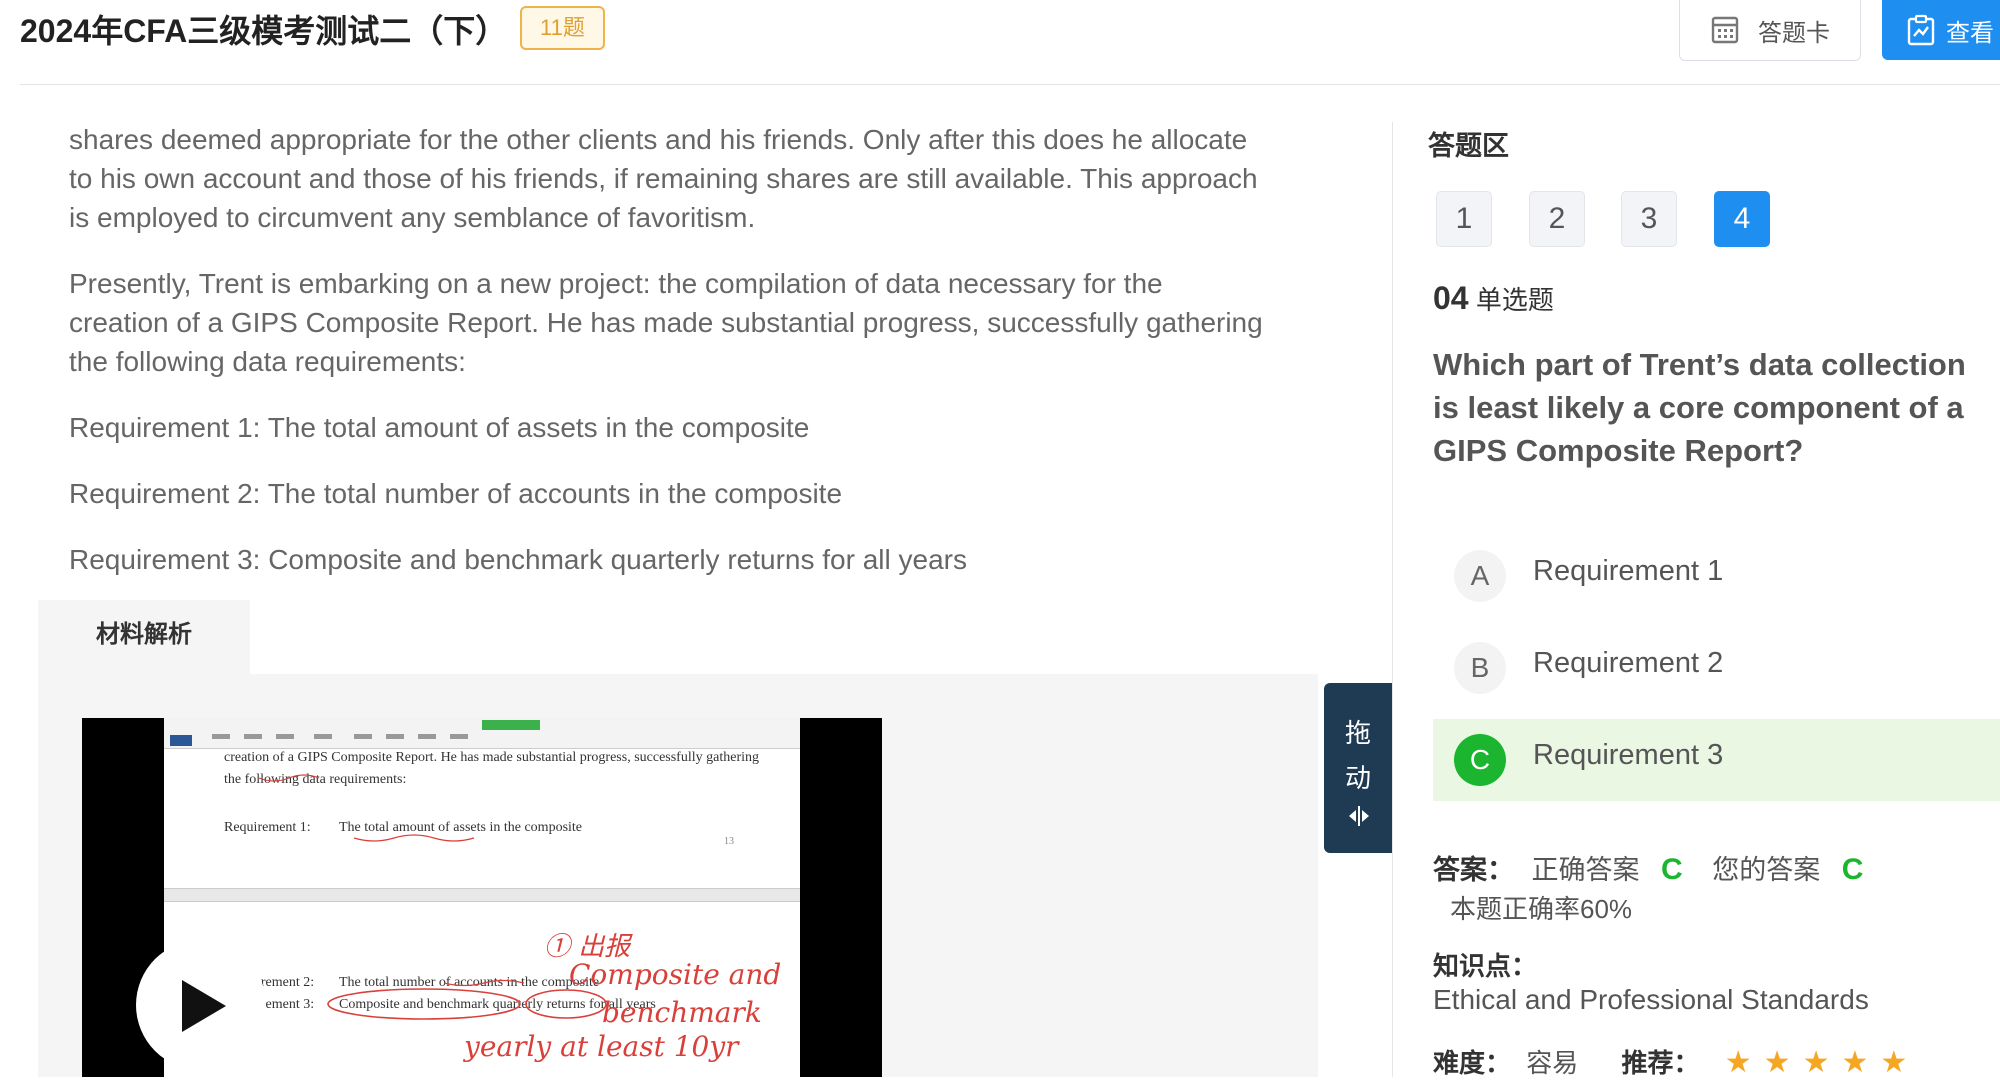 The height and width of the screenshot is (1080, 2000). What do you see at coordinates (1852, 869) in the screenshot?
I see `your-answer-value: C` at bounding box center [1852, 869].